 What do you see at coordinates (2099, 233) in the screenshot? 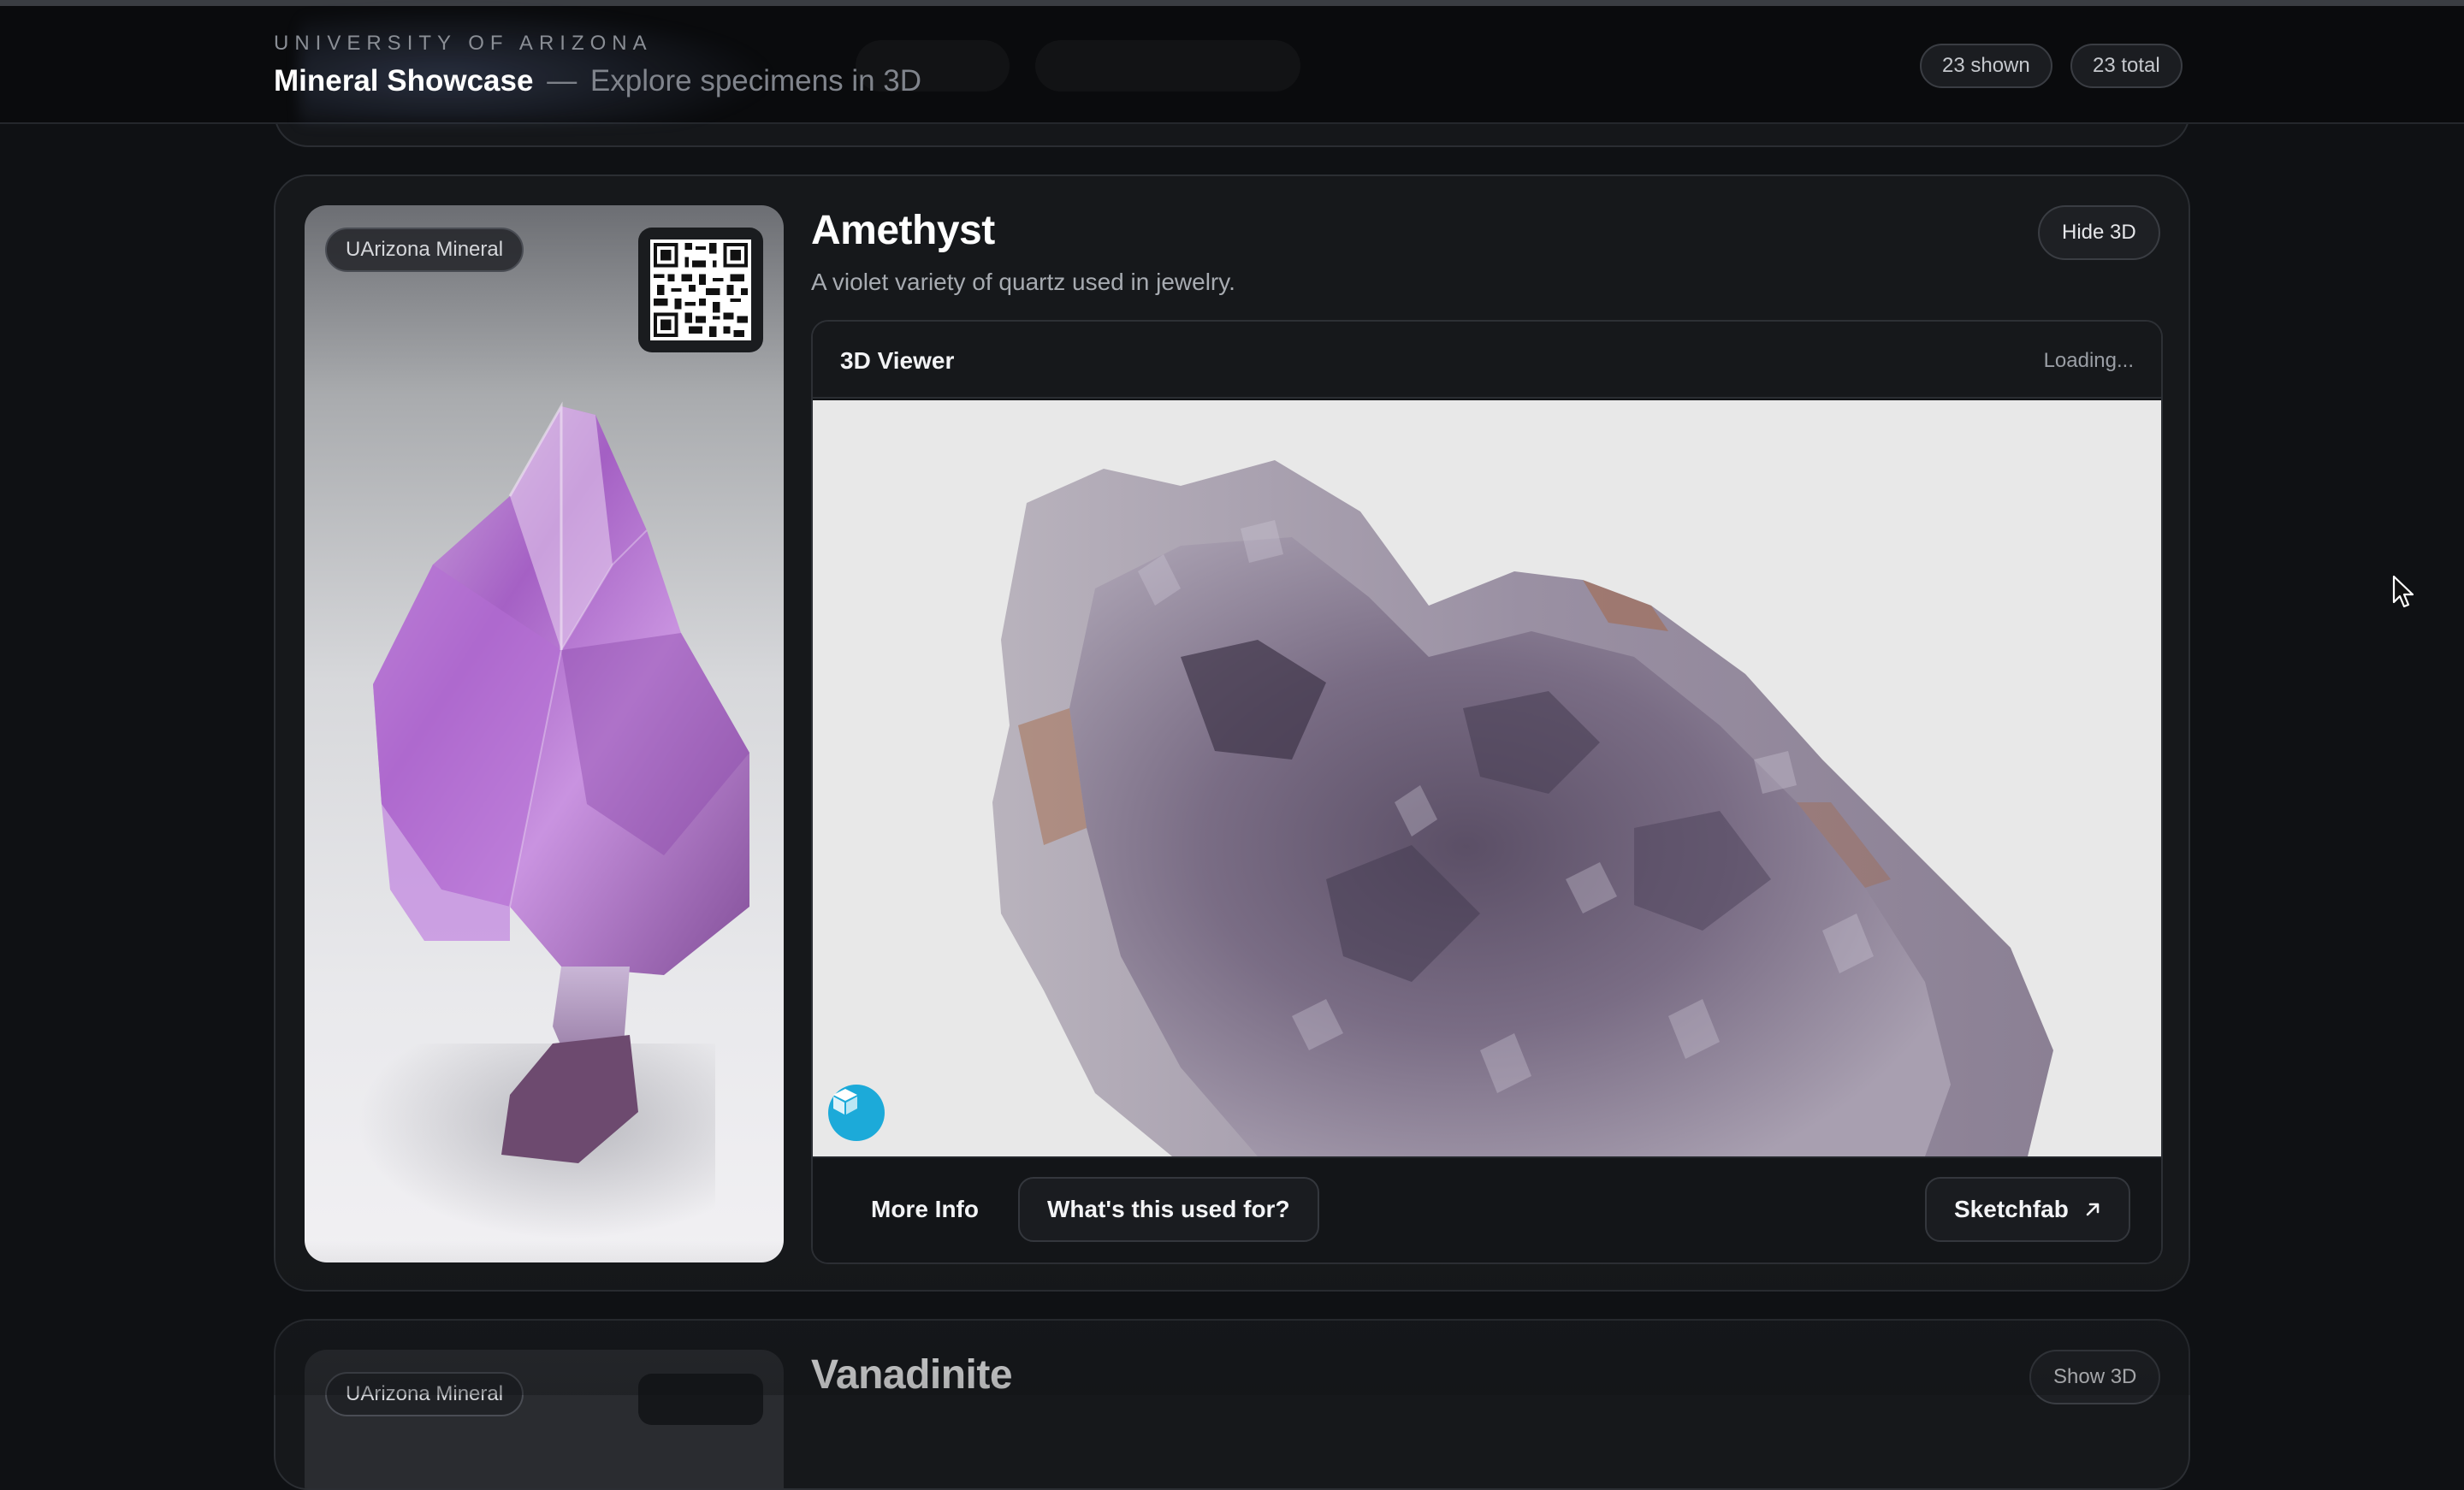
I see `hide-3d-button: Hide 3D` at bounding box center [2099, 233].